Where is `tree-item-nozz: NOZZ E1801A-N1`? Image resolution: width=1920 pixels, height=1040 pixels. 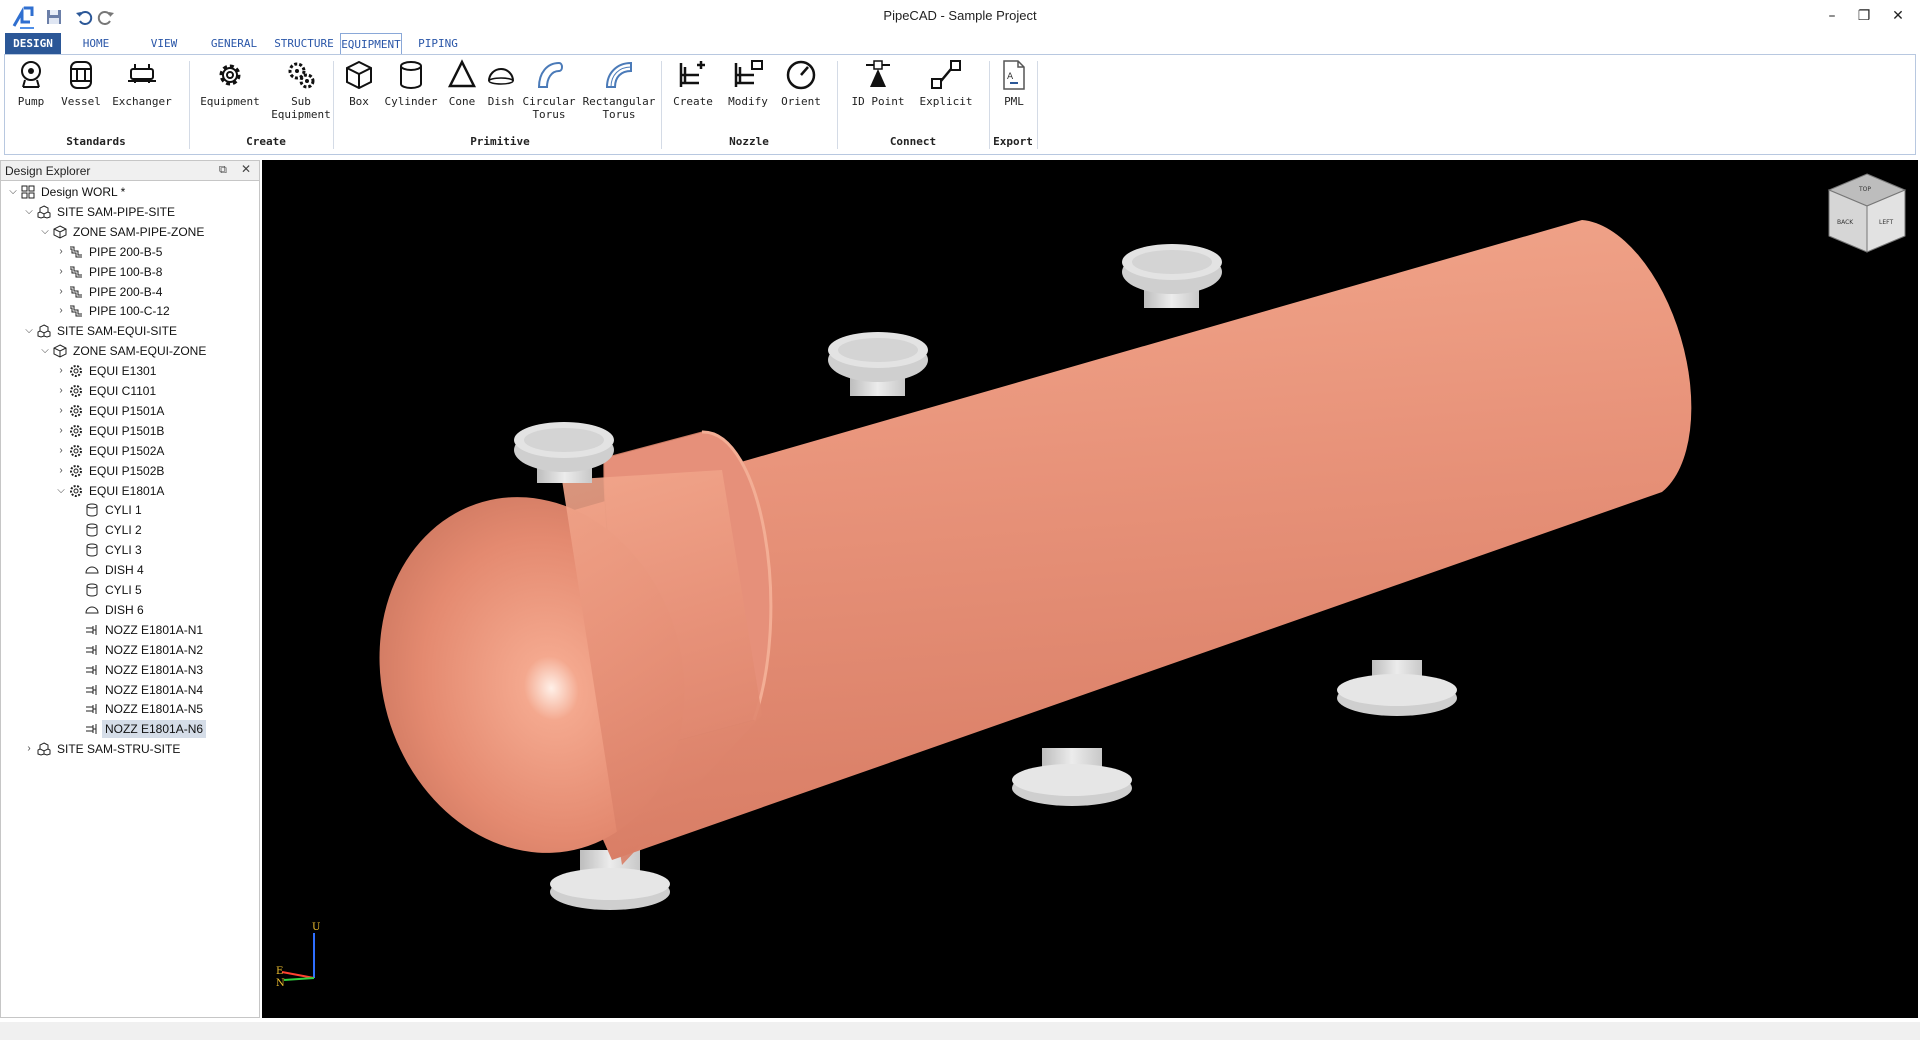 tree-item-nozz: NOZZ E1801A-N1 is located at coordinates (129, 630).